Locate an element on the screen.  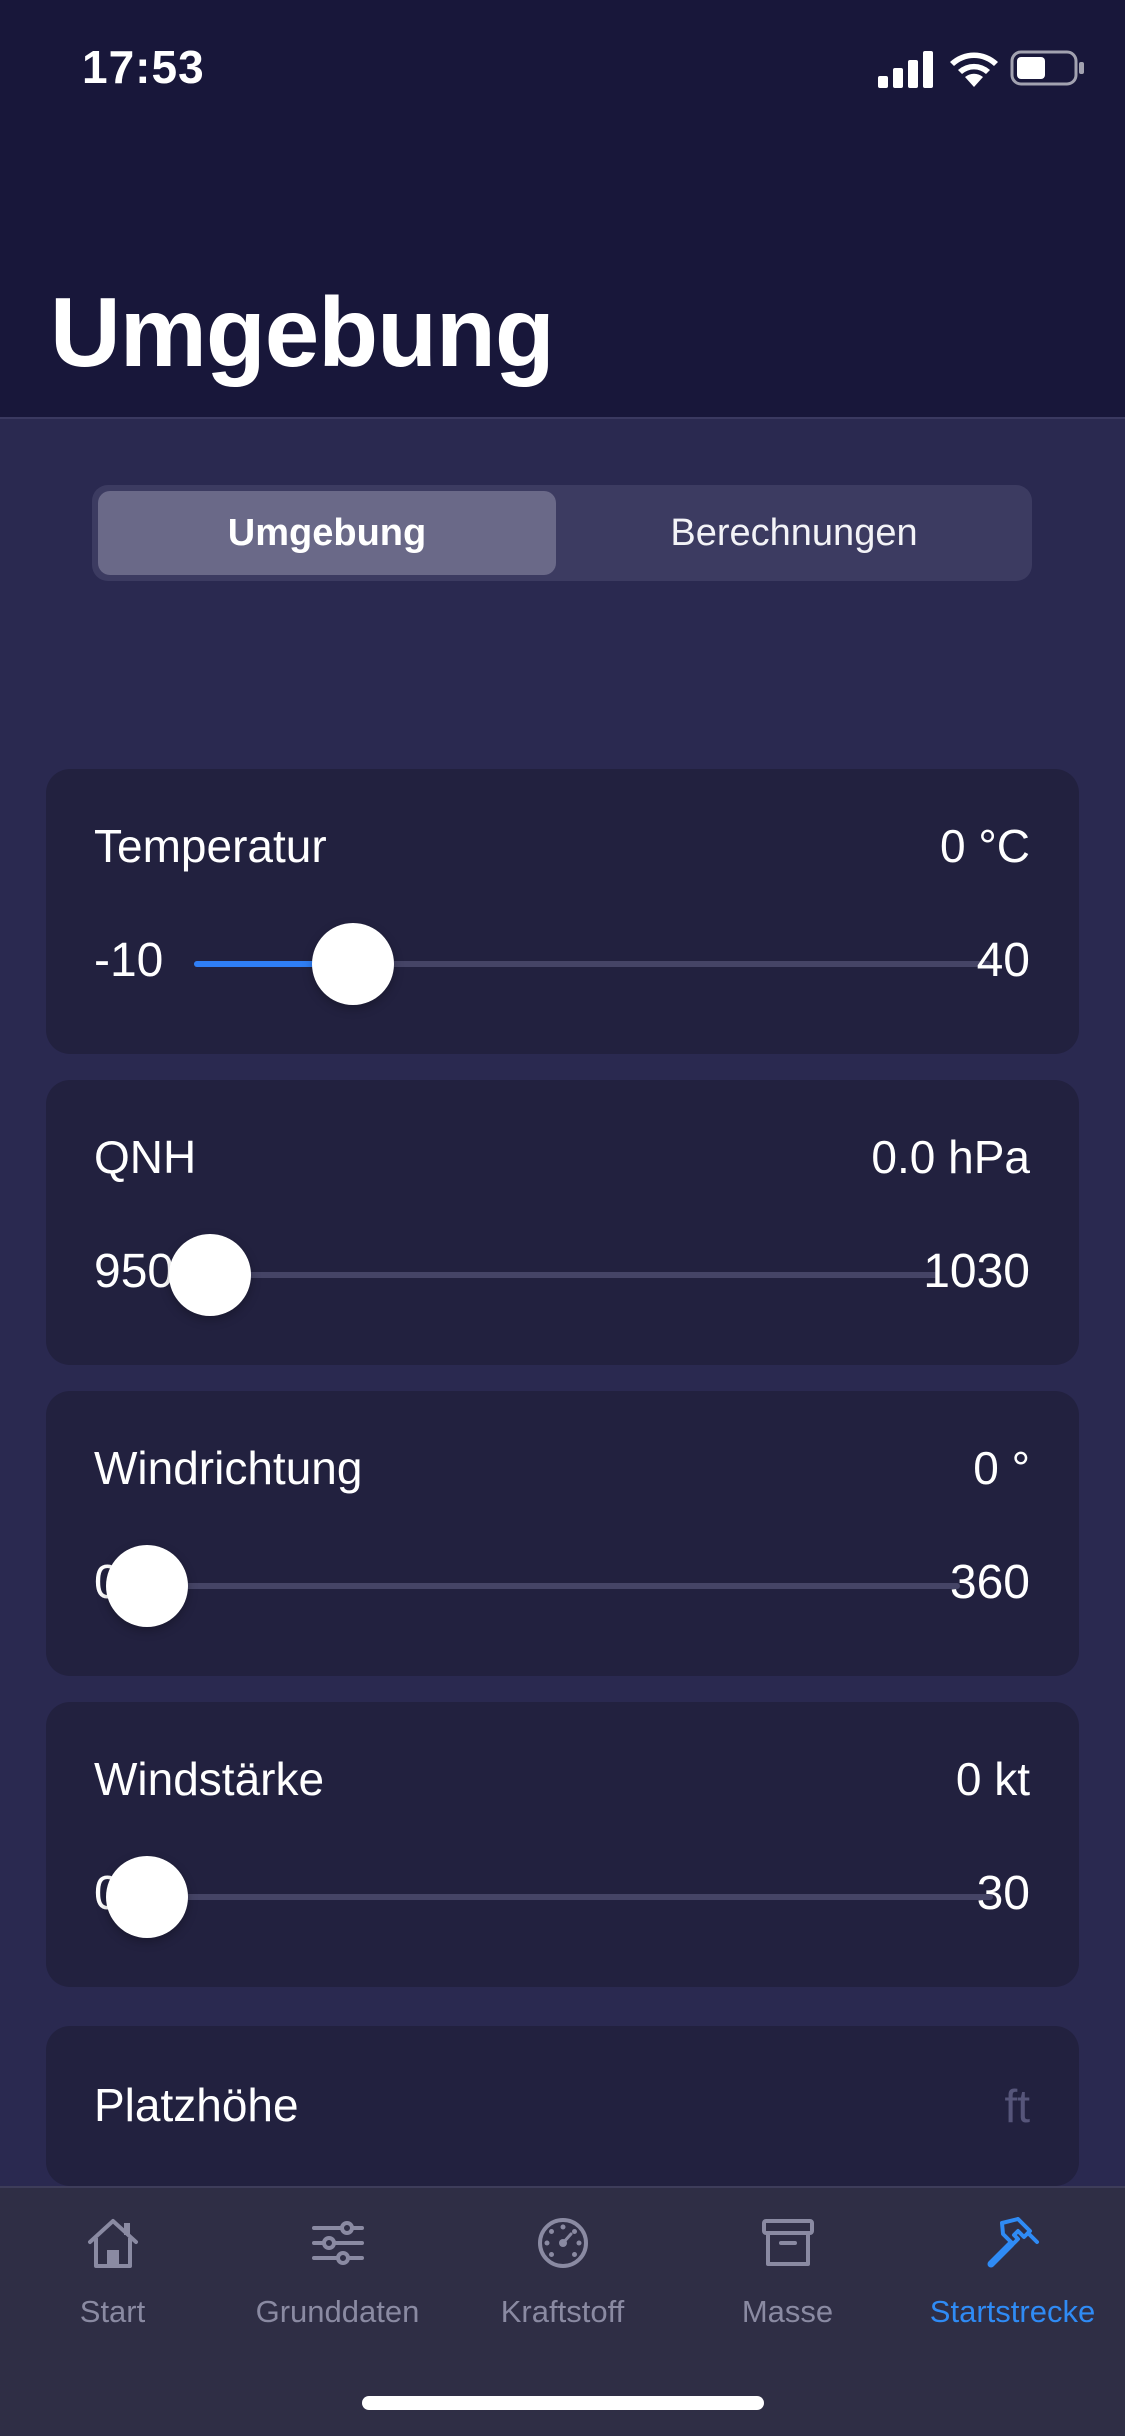
segment-umgebung: Umgebung is located at coordinates (327, 533).